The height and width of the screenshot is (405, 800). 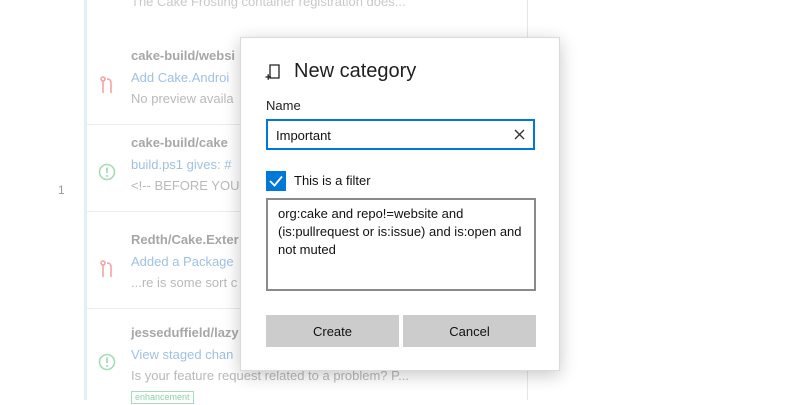 What do you see at coordinates (386, 135) in the screenshot?
I see `name-input` at bounding box center [386, 135].